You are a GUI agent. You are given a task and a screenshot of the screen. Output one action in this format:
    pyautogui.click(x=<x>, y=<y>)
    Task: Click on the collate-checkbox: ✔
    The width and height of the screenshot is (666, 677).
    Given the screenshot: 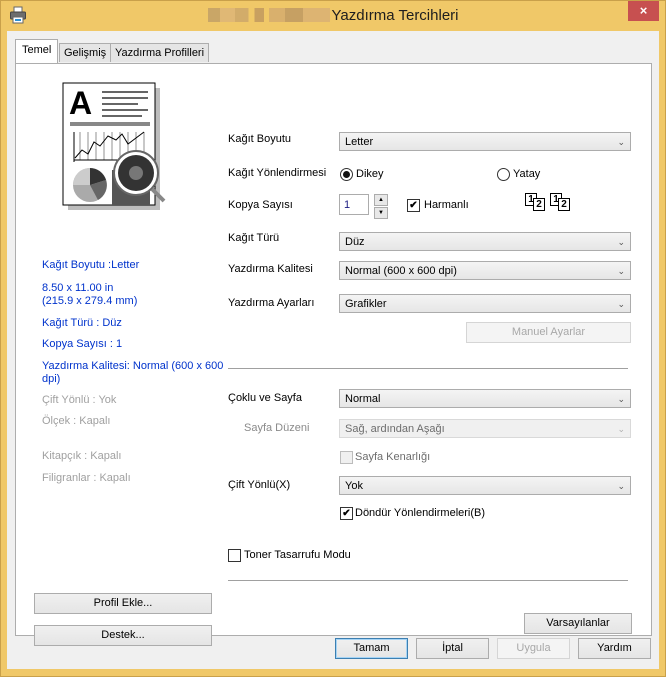 What is the action you would take?
    pyautogui.click(x=413, y=205)
    